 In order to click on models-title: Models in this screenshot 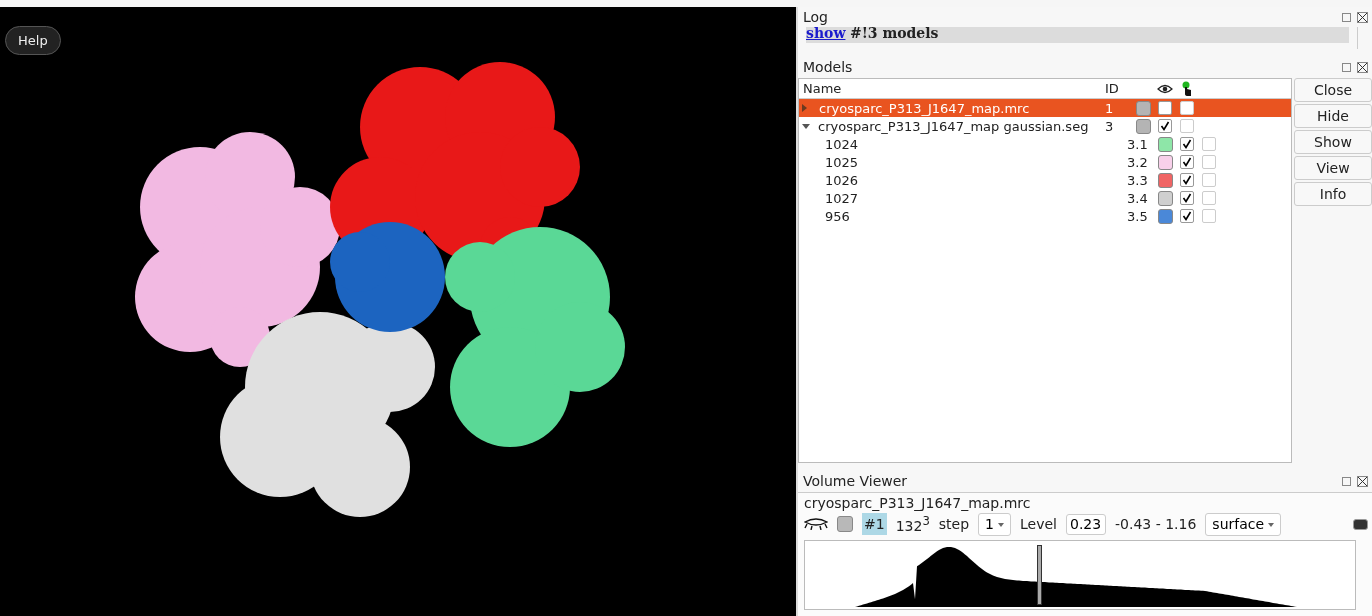, I will do `click(828, 67)`.